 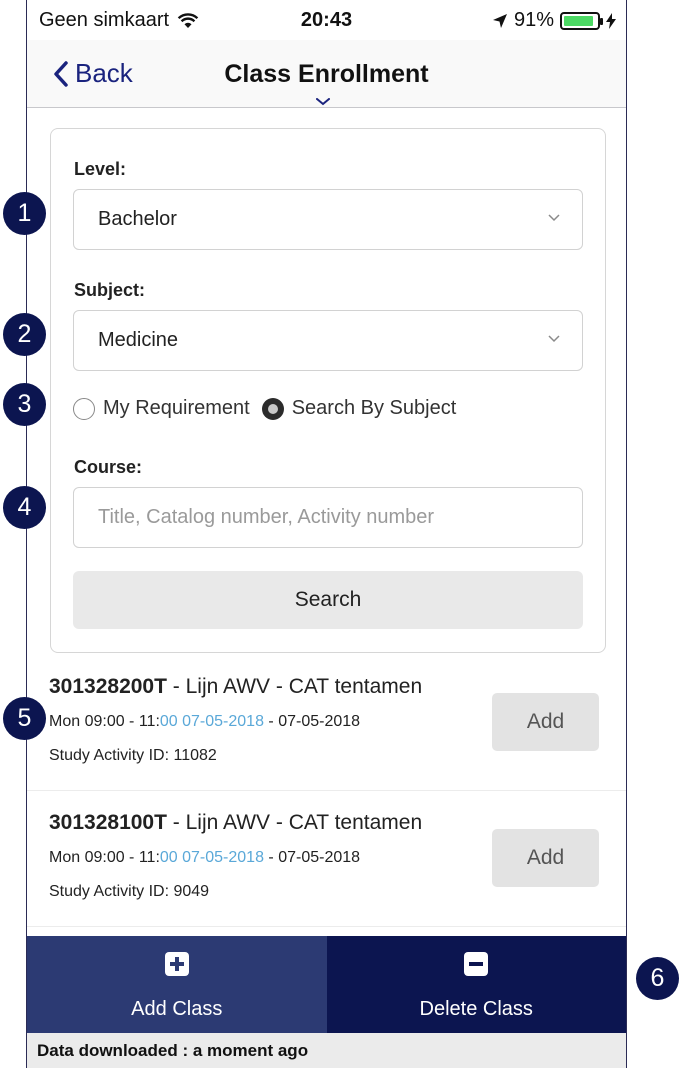 What do you see at coordinates (657, 978) in the screenshot?
I see `annotation-badge-6: 6` at bounding box center [657, 978].